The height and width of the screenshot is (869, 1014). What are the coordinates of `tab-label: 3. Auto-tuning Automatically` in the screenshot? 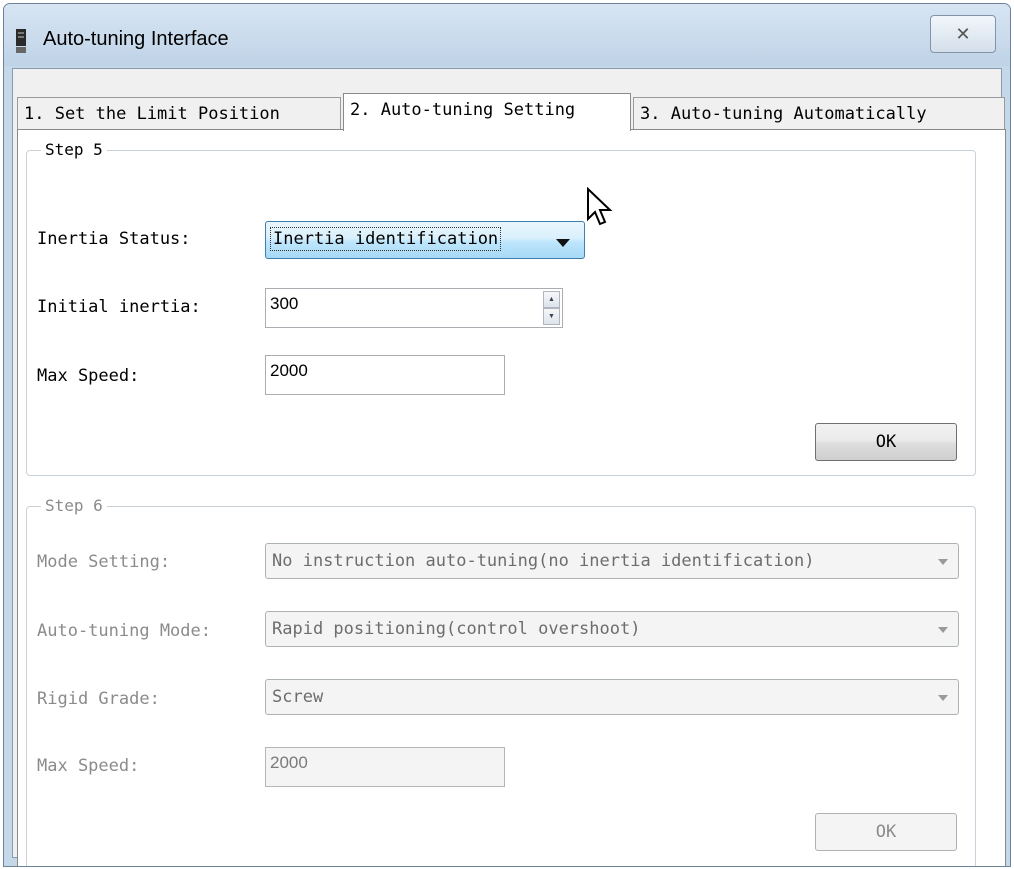 It's located at (783, 114).